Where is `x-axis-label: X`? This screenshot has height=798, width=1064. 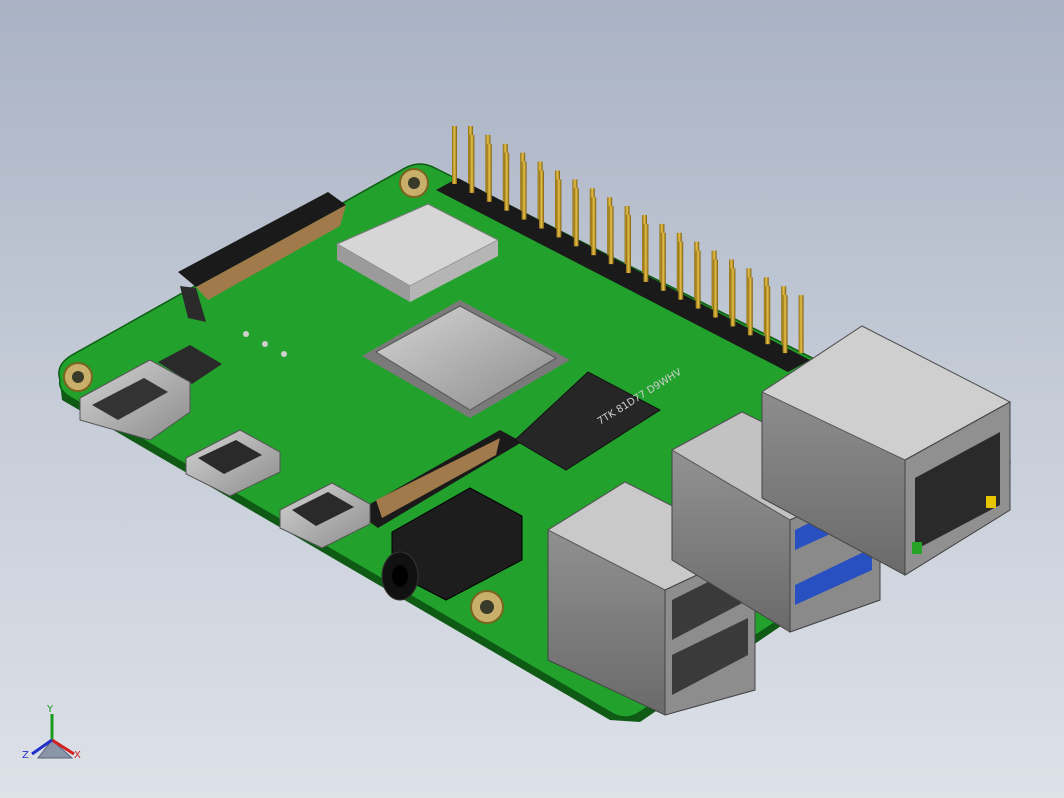
x-axis-label: X is located at coordinates (77, 755).